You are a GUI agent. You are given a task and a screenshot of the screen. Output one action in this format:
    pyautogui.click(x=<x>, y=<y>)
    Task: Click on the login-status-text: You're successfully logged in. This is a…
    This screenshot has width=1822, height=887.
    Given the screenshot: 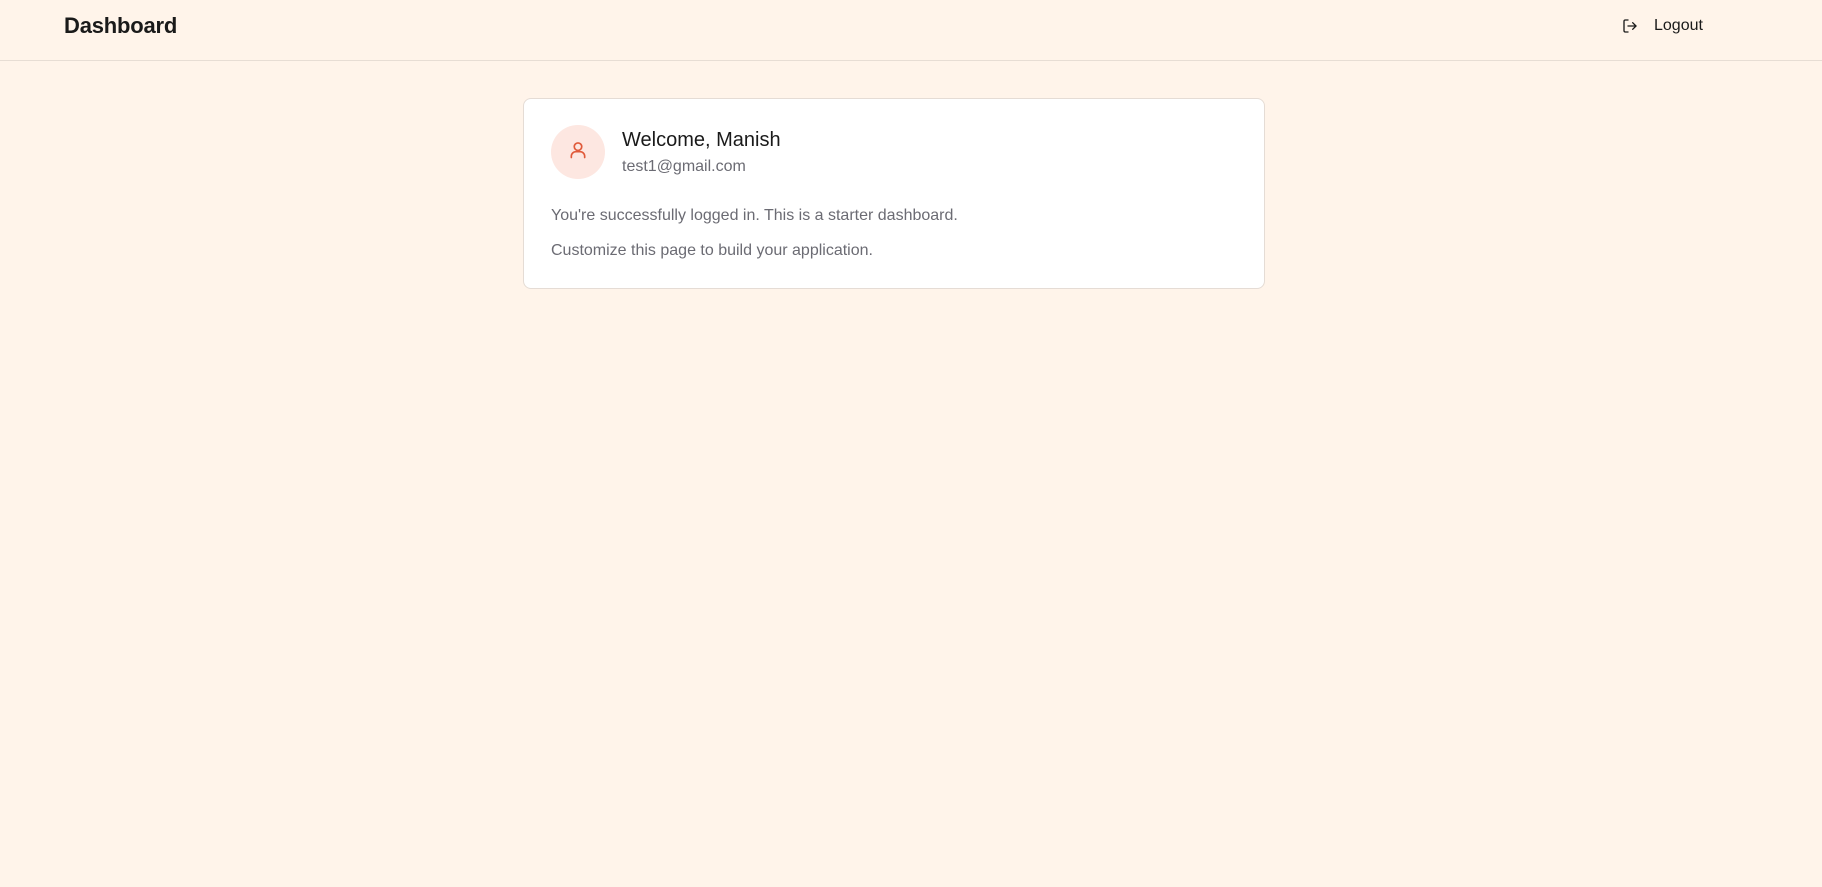 What is the action you would take?
    pyautogui.click(x=754, y=215)
    